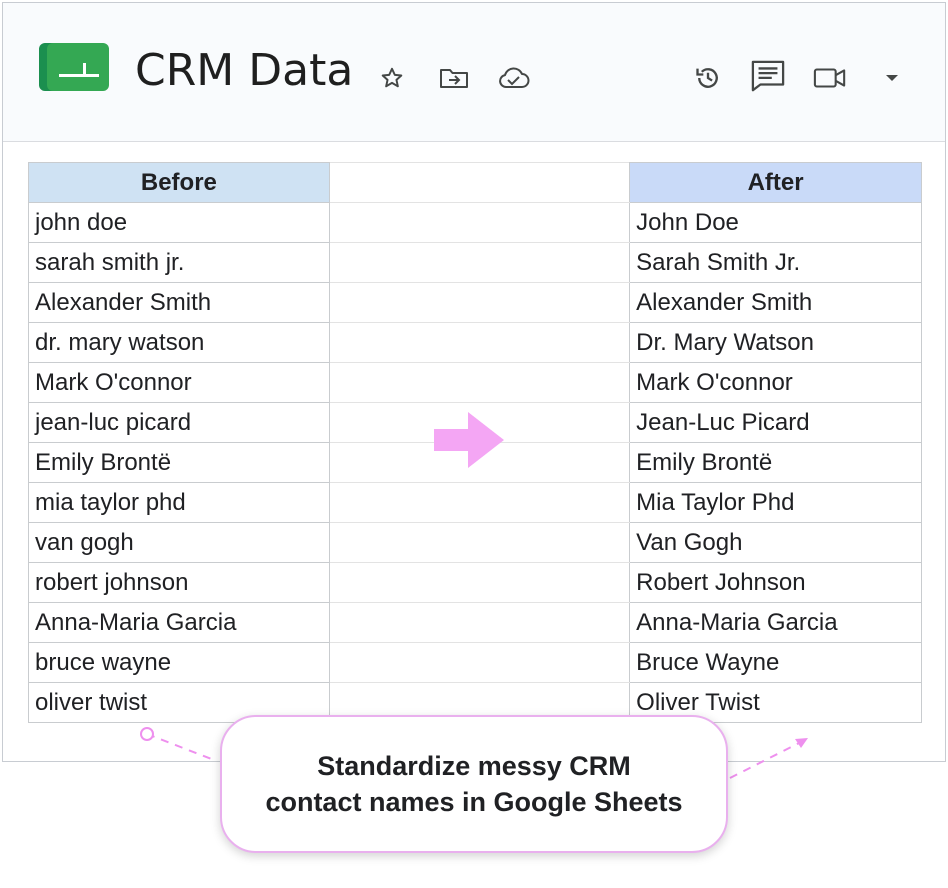 The width and height of the screenshot is (948, 888). I want to click on table-row: Alexander Smith Alexander Smith, so click(475, 302).